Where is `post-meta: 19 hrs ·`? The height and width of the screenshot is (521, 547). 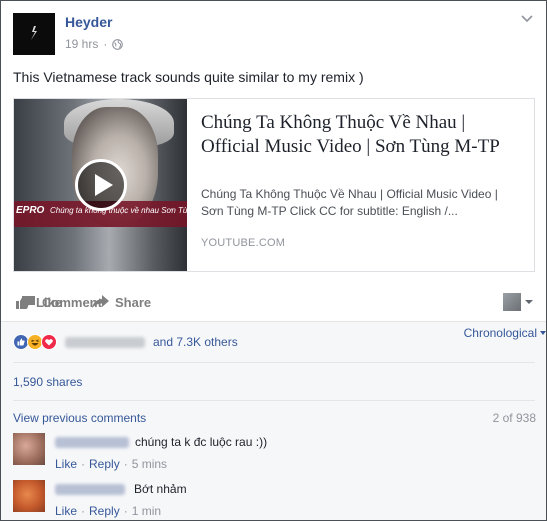
post-meta: 19 hrs · is located at coordinates (94, 44).